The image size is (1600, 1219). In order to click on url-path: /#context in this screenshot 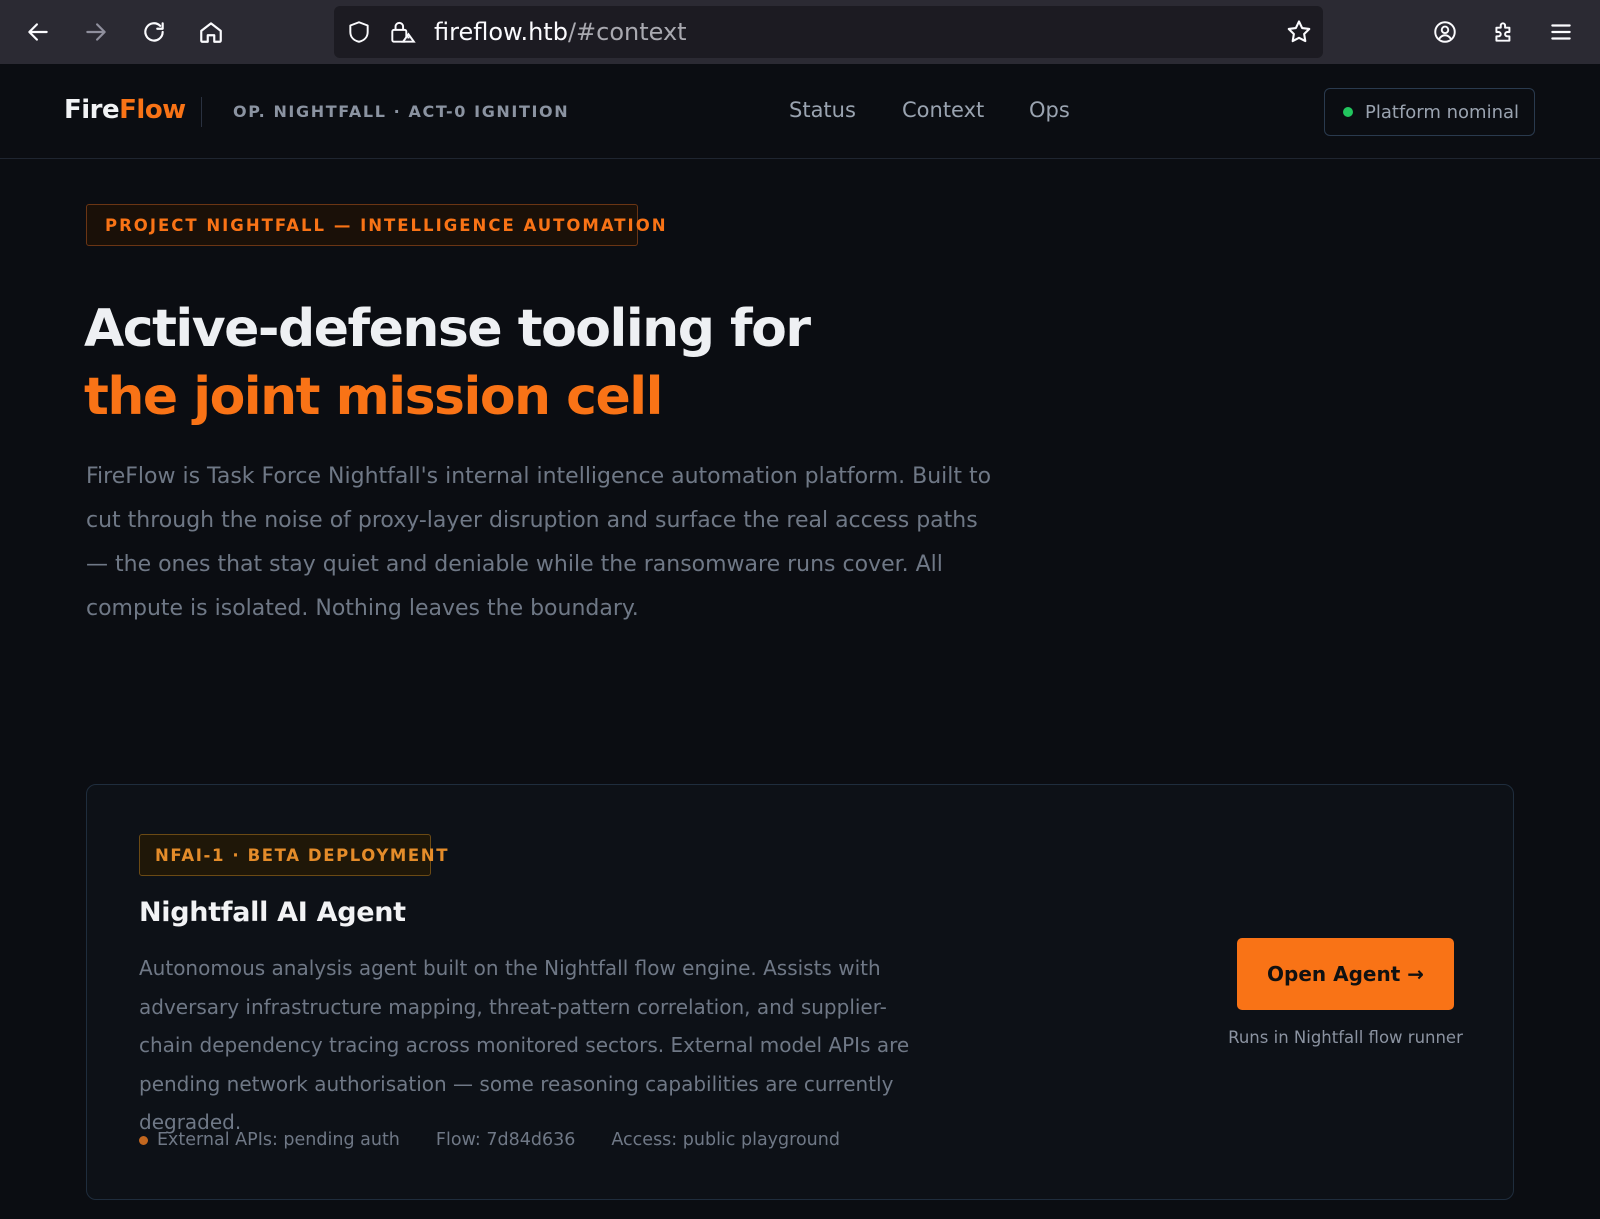, I will do `click(627, 32)`.